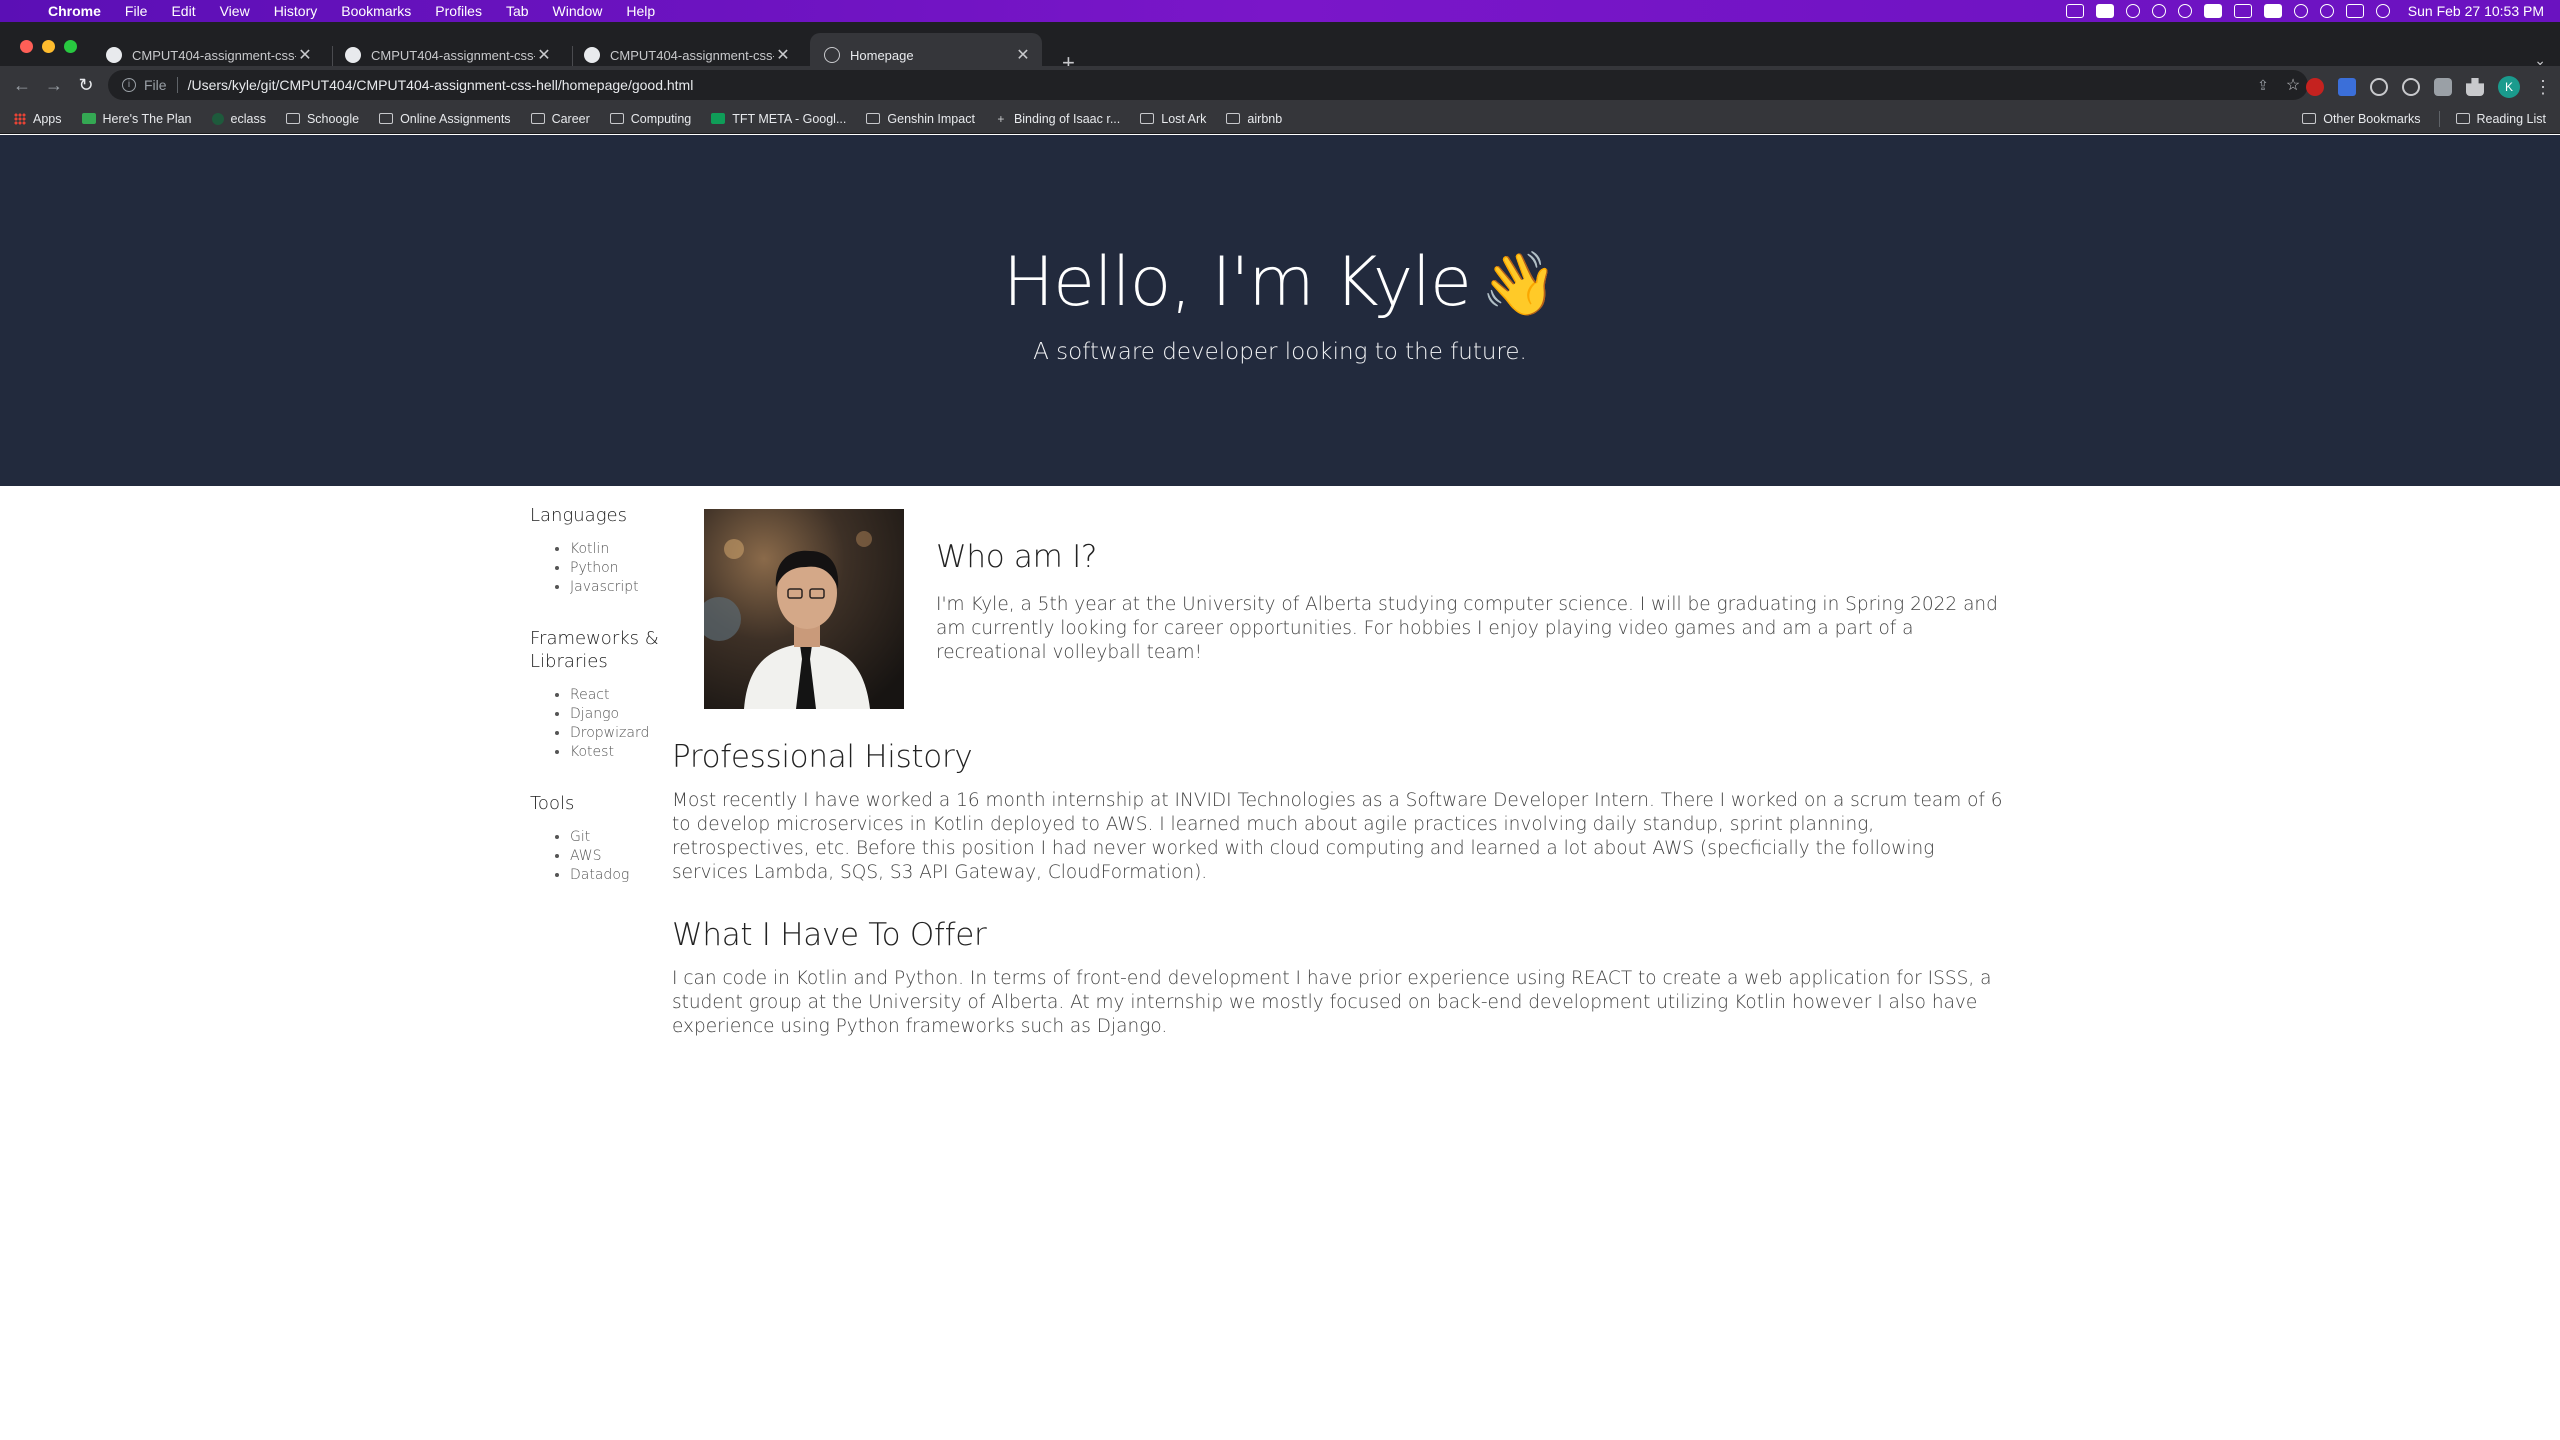 The height and width of the screenshot is (1440, 2560). Describe the element at coordinates (22, 85) in the screenshot. I see `back-button: ←` at that location.